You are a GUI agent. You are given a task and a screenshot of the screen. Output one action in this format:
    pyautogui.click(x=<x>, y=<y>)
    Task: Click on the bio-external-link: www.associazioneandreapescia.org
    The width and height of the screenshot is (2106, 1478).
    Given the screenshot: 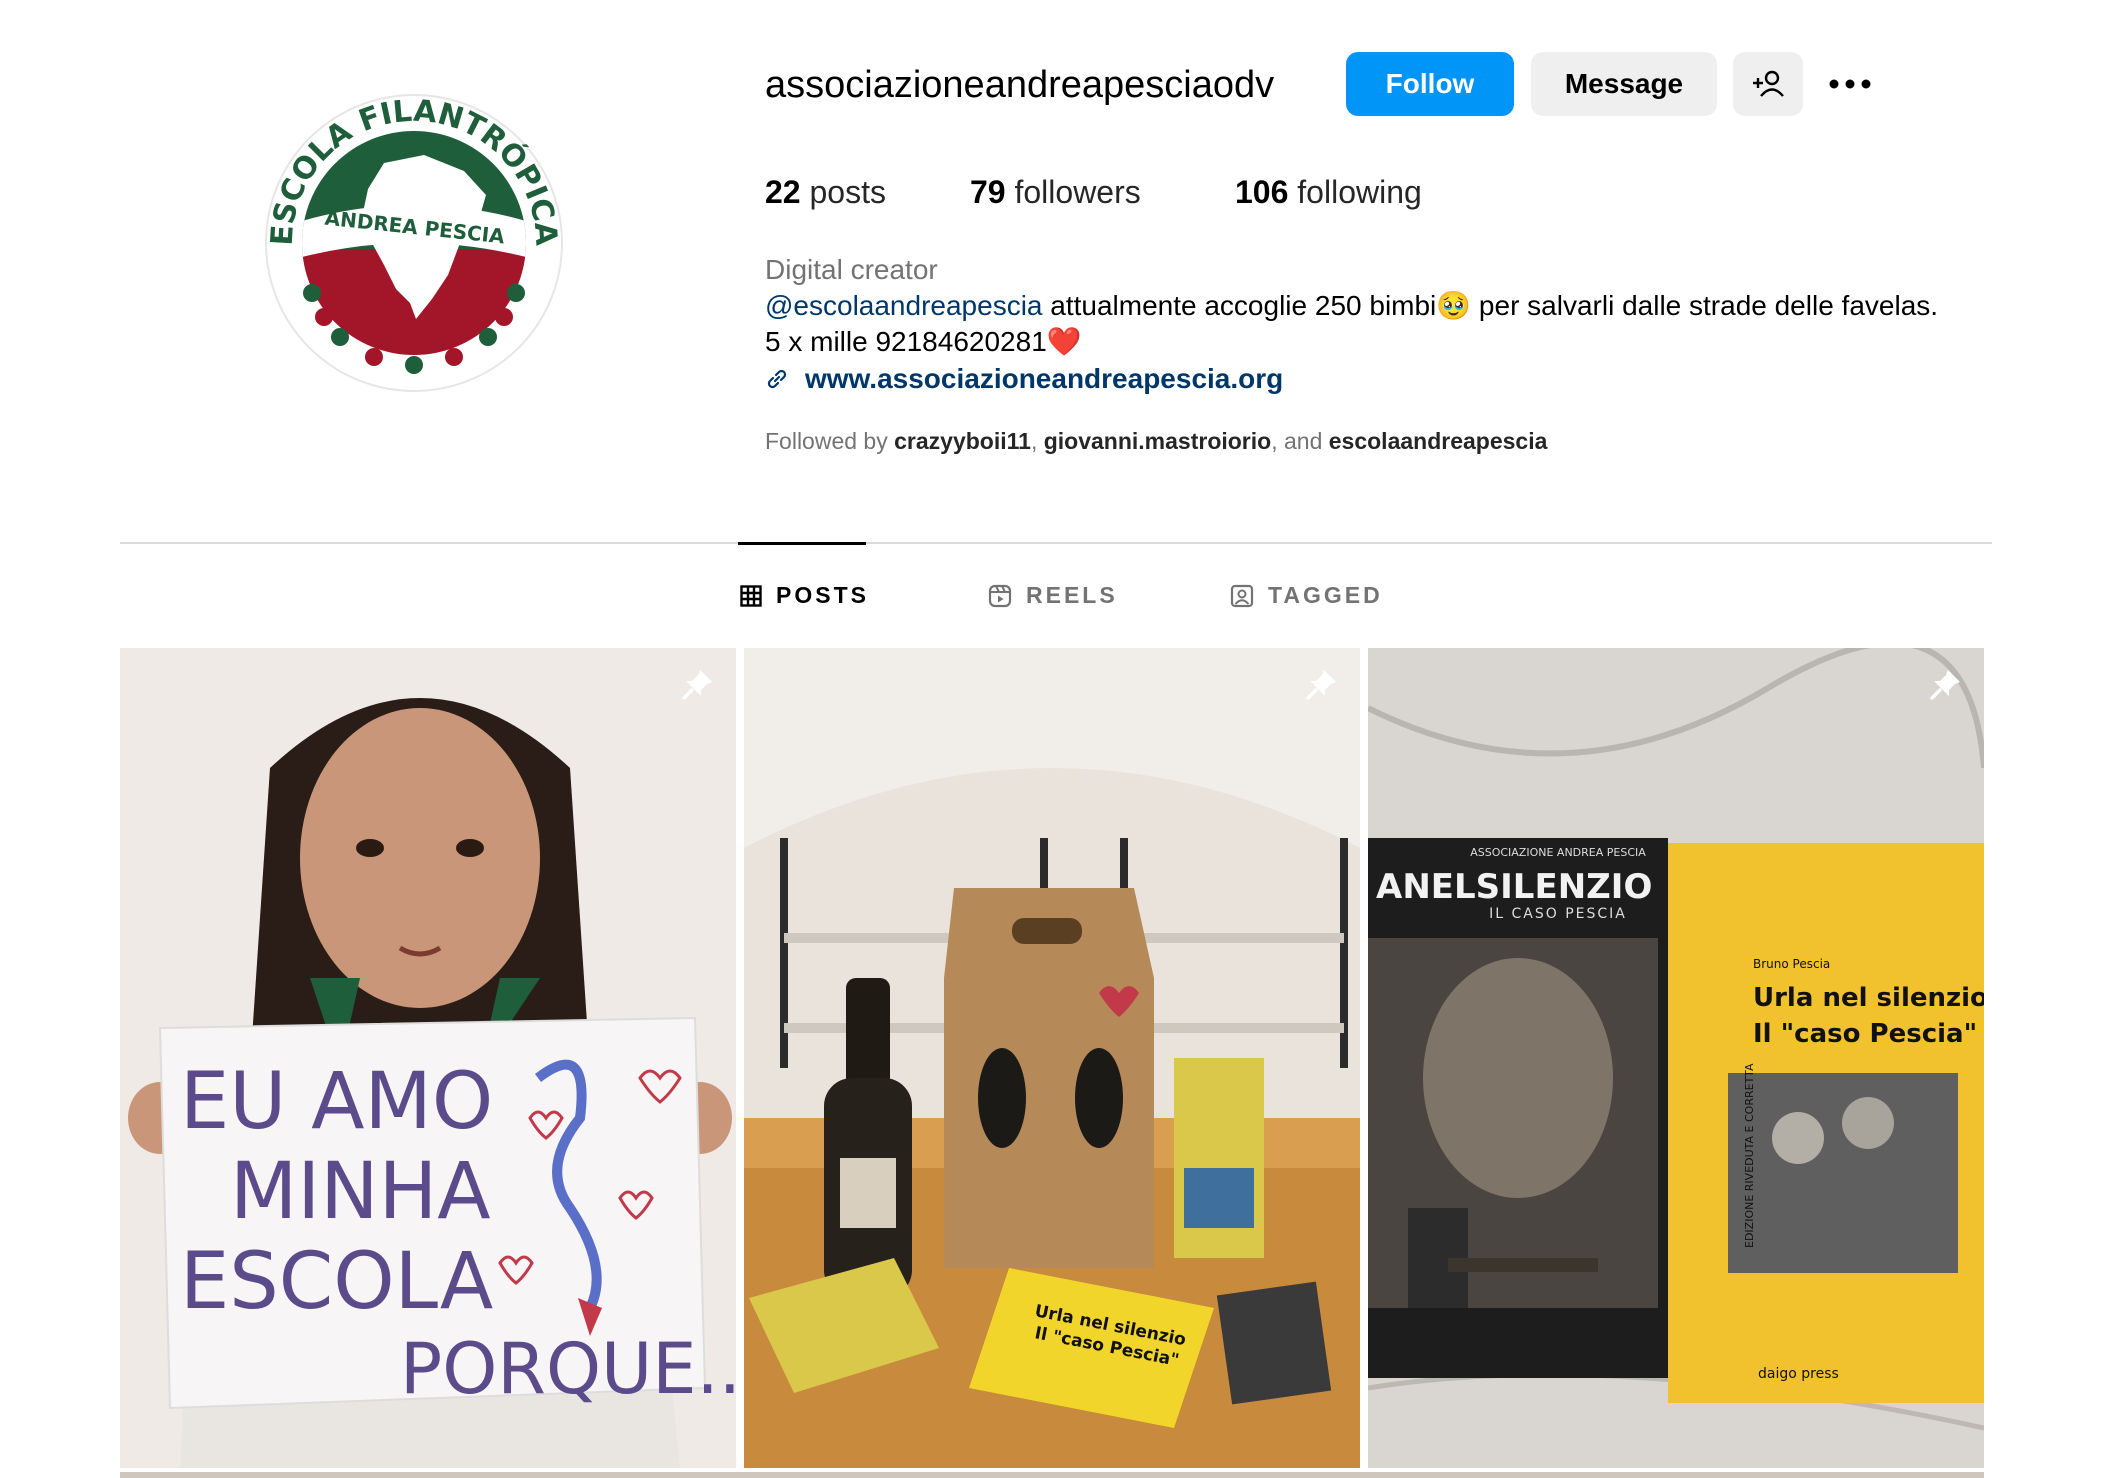 What is the action you would take?
    pyautogui.click(x=1024, y=379)
    